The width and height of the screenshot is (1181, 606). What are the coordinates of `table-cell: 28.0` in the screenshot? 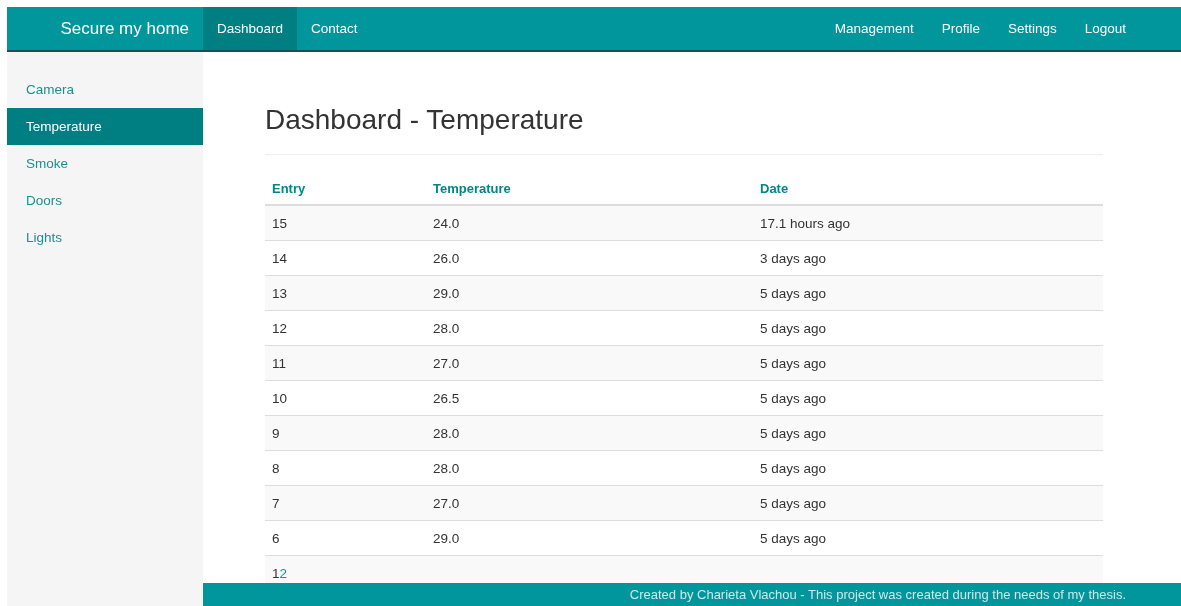 It's located at (589, 433).